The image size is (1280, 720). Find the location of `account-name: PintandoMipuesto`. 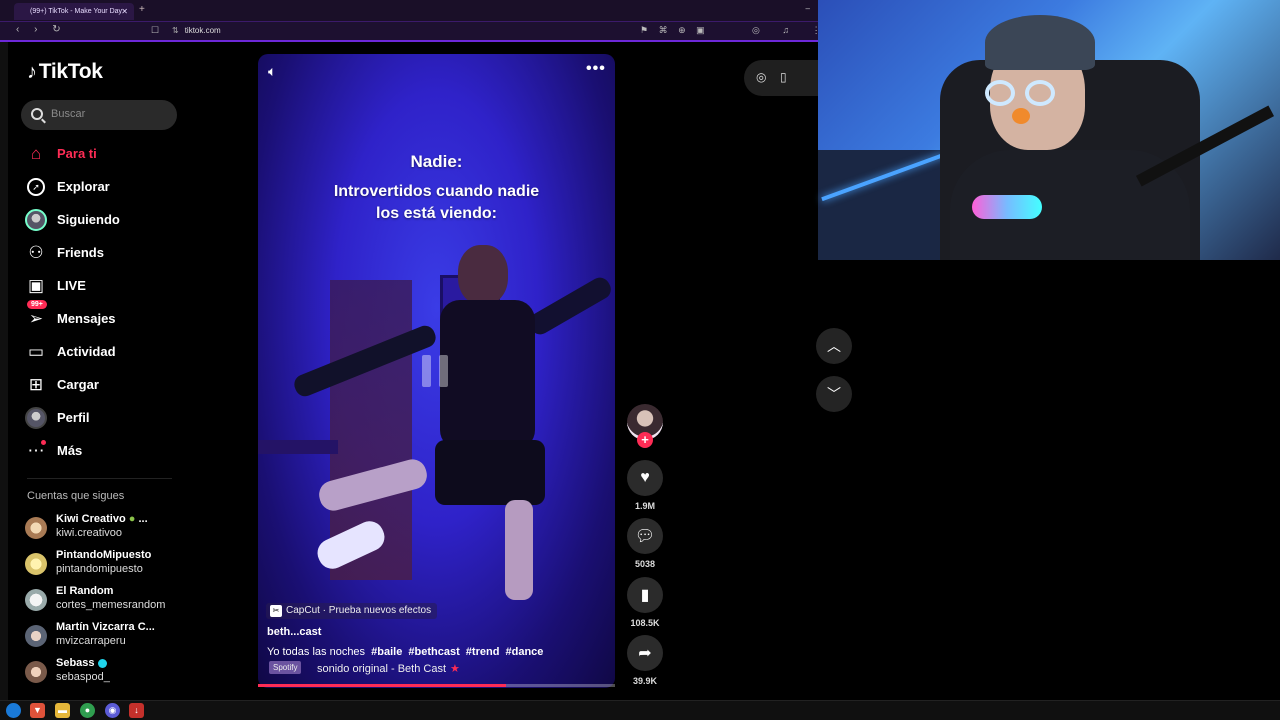

account-name: PintandoMipuesto is located at coordinates (104, 555).